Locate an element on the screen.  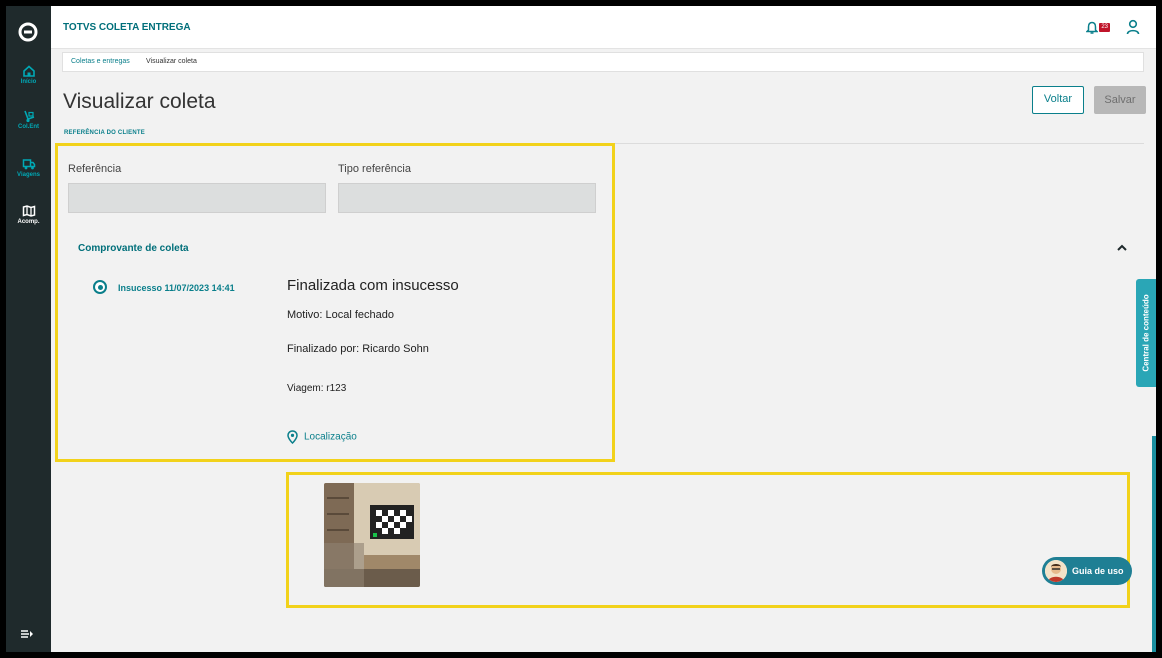
notification-badge: 23 is located at coordinates (1104, 27).